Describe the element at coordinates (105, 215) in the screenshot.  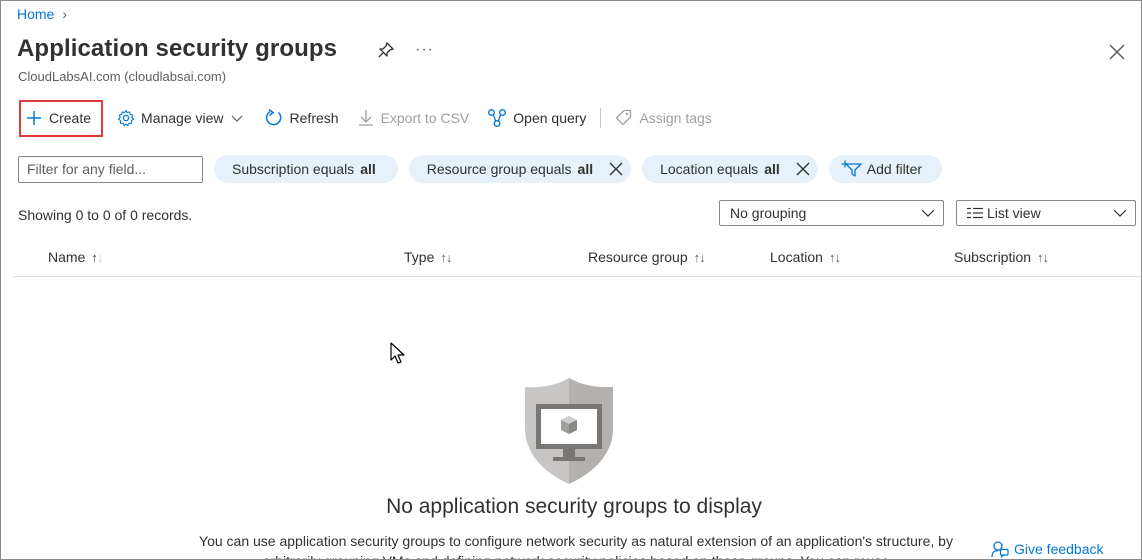
I see `record-count: Showing 0 to 0 of 0 records.` at that location.